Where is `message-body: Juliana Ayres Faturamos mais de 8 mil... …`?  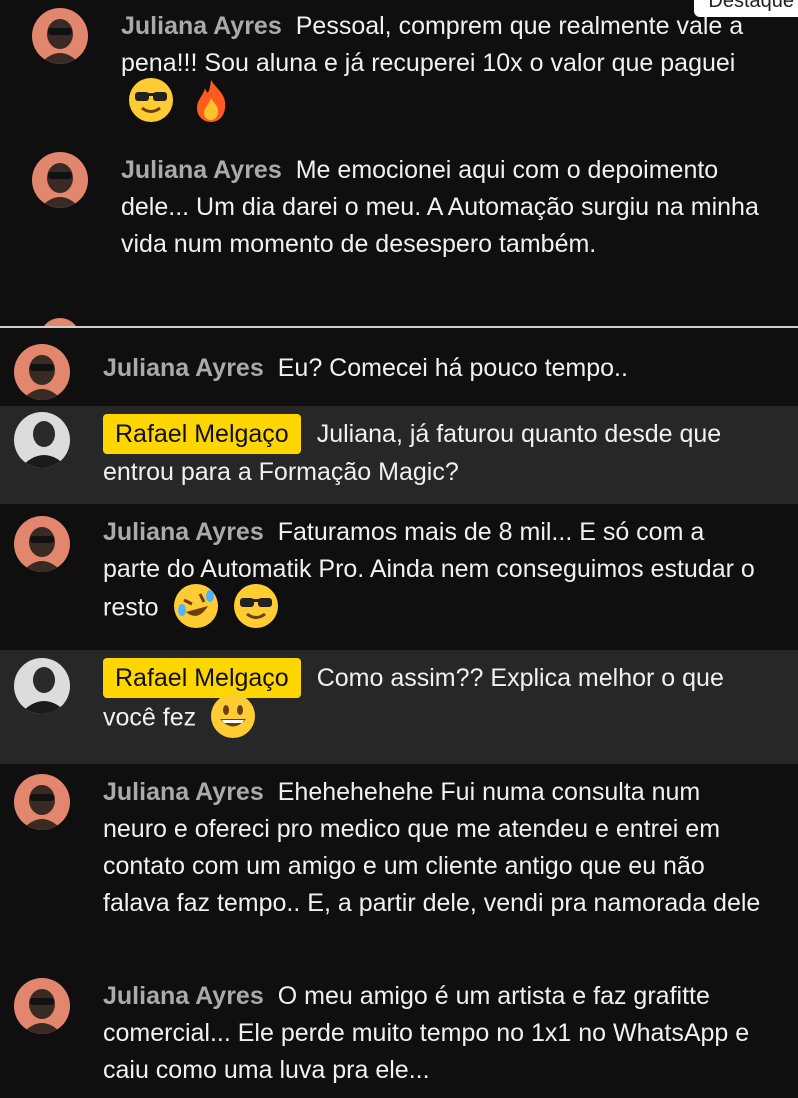 message-body: Juliana Ayres Faturamos mais de 8 mil... … is located at coordinates (435, 572).